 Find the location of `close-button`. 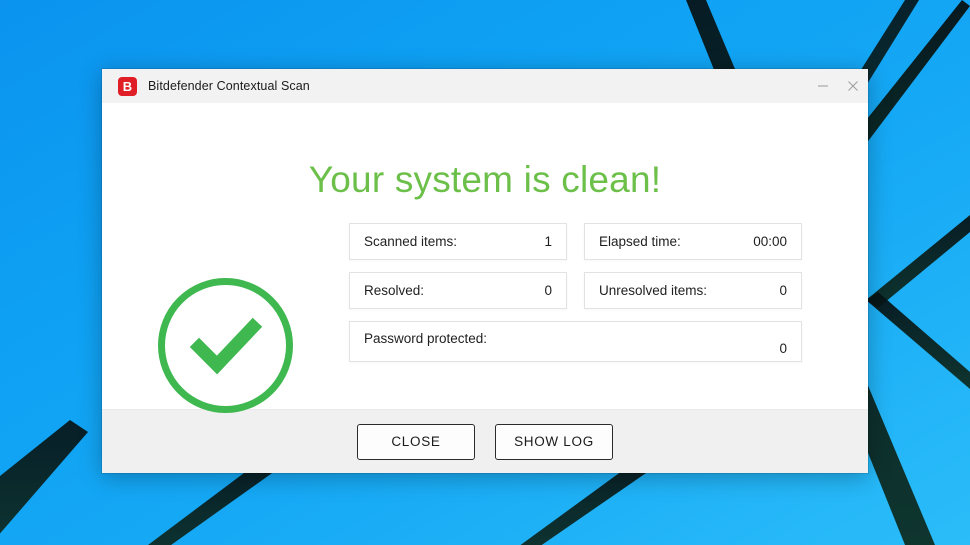

close-button is located at coordinates (853, 86).